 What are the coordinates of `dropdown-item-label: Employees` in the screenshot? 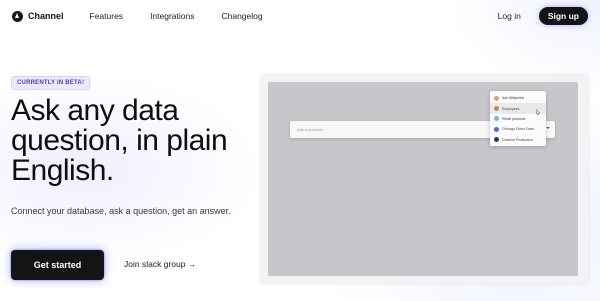 It's located at (511, 108).